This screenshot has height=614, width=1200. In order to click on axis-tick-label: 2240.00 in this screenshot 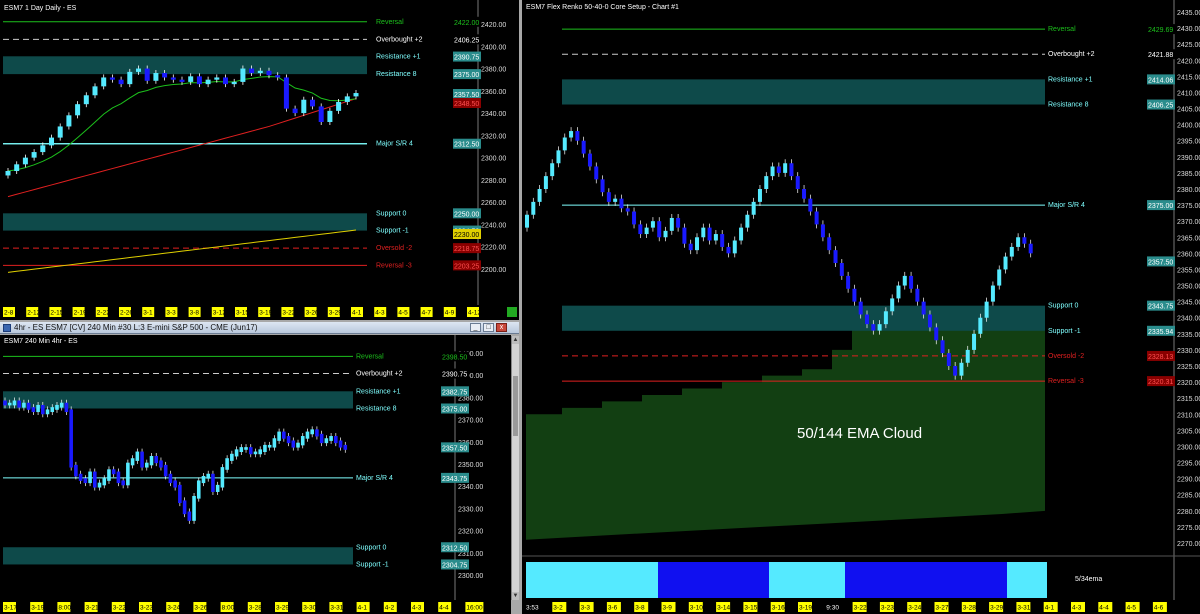, I will do `click(493, 225)`.